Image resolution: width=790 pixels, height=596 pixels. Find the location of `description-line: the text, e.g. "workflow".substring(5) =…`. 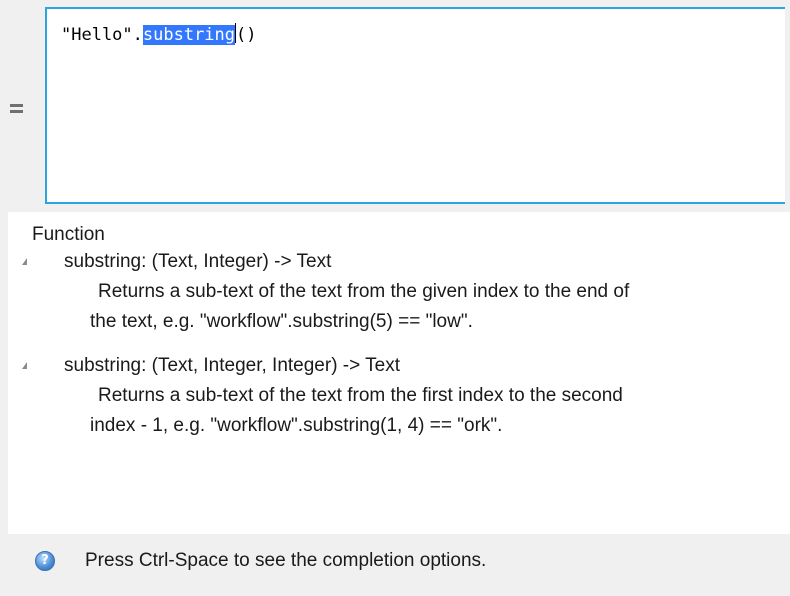

description-line: the text, e.g. "workflow".substring(5) =… is located at coordinates (281, 321).